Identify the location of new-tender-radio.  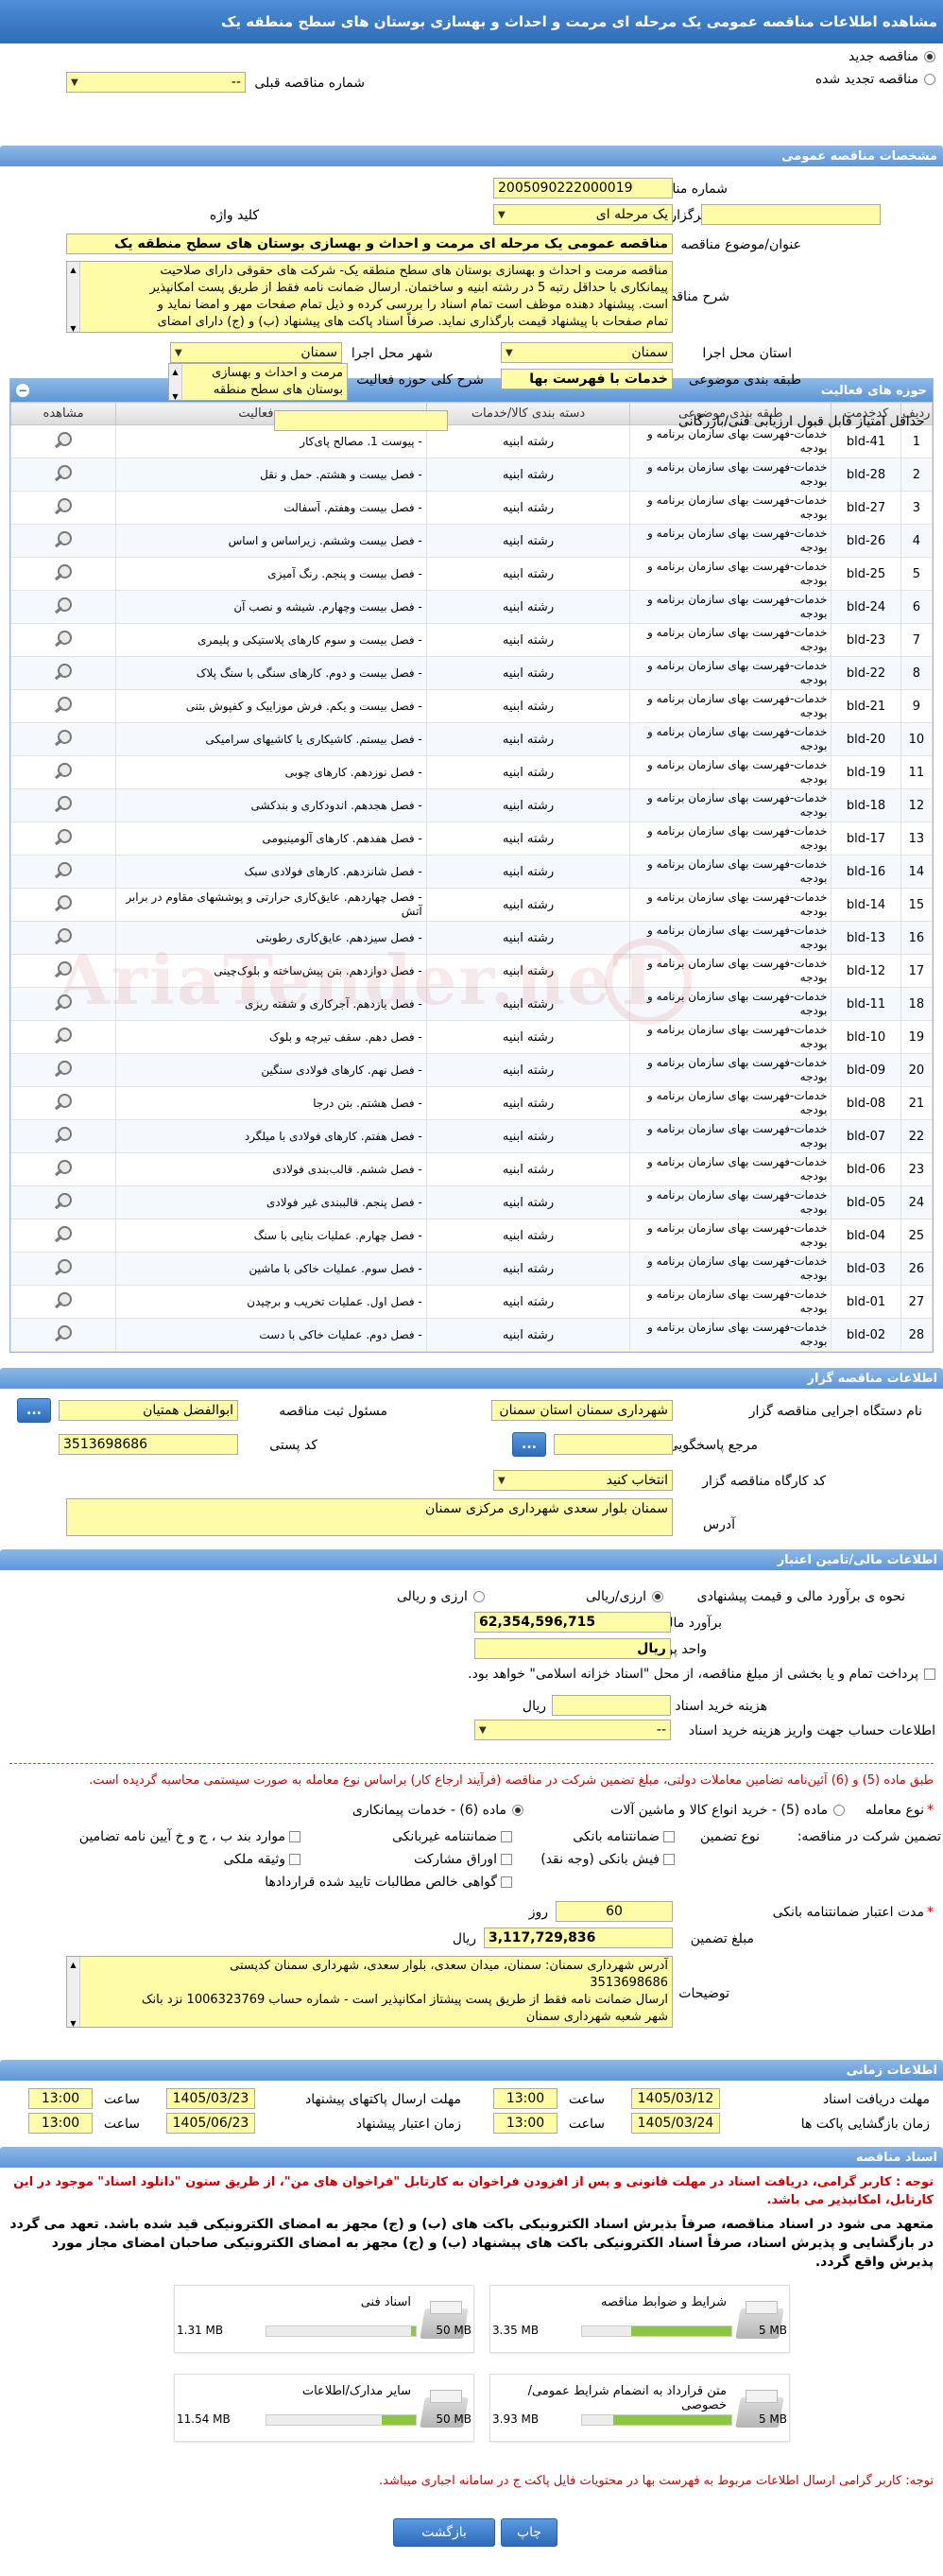
(929, 56).